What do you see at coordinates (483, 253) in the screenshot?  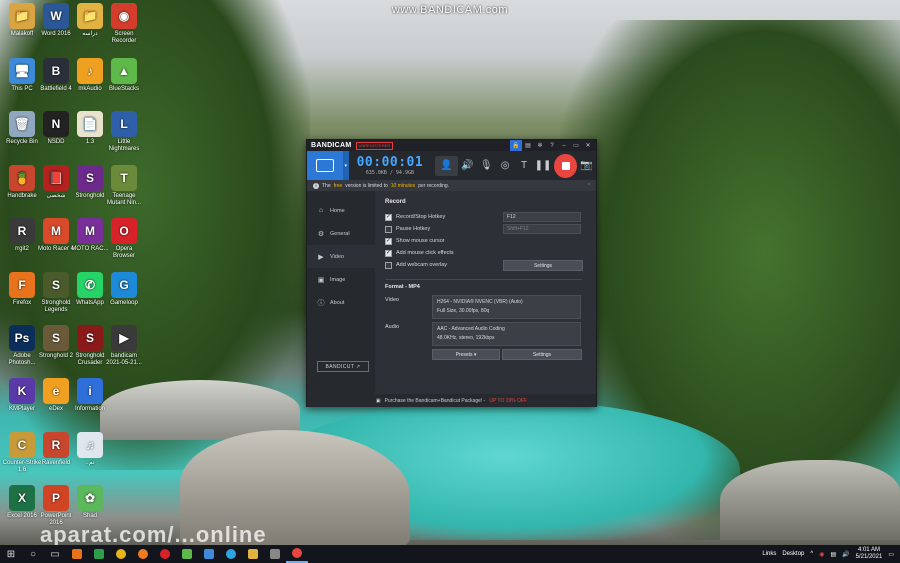 I see `option-mouse-click-effects: ✓ Add mouse click effects` at bounding box center [483, 253].